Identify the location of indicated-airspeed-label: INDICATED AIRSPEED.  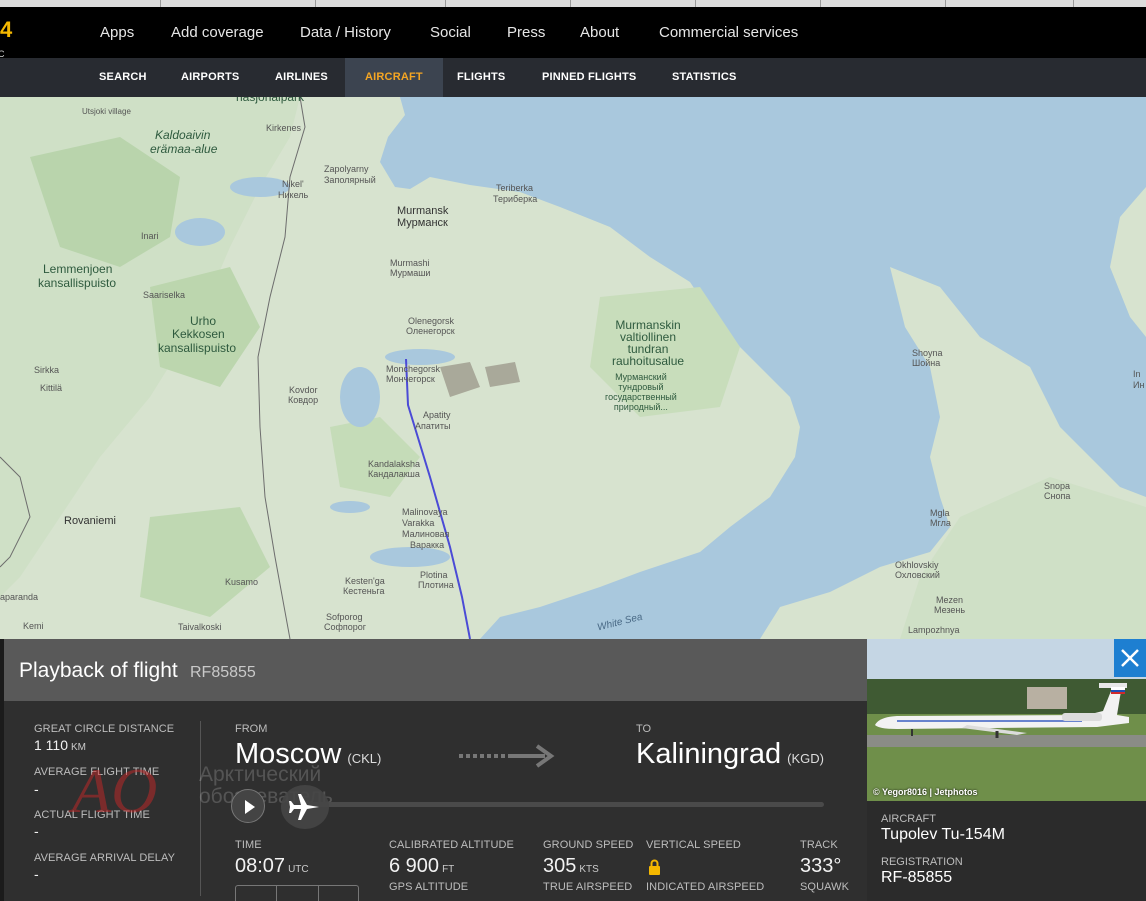
(705, 887).